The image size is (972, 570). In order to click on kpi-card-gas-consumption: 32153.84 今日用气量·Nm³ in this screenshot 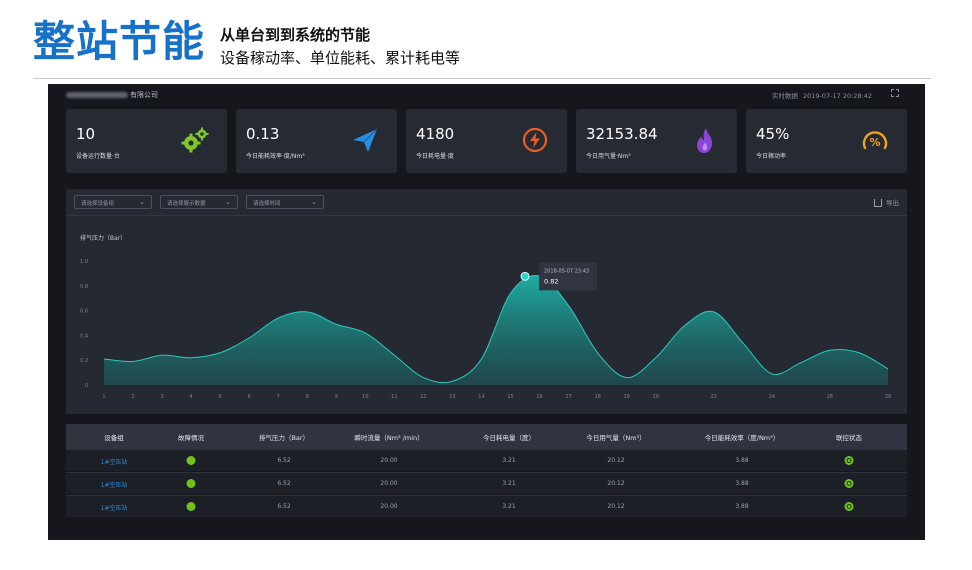, I will do `click(656, 141)`.